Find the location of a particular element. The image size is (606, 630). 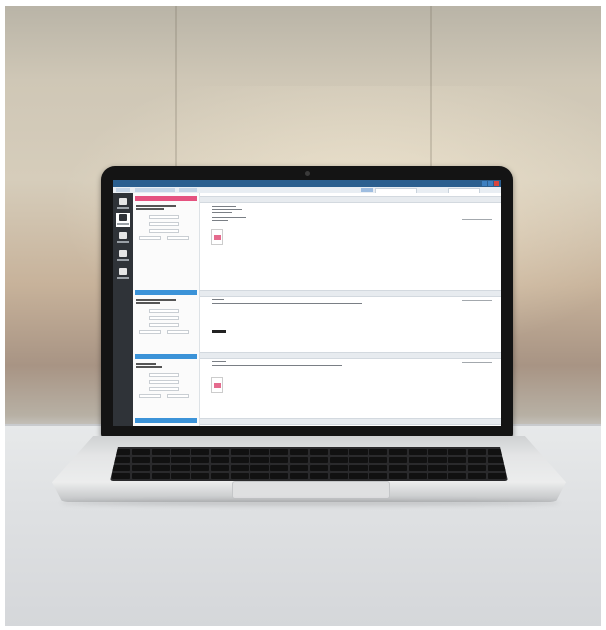

app-titlebar is located at coordinates (307, 183).